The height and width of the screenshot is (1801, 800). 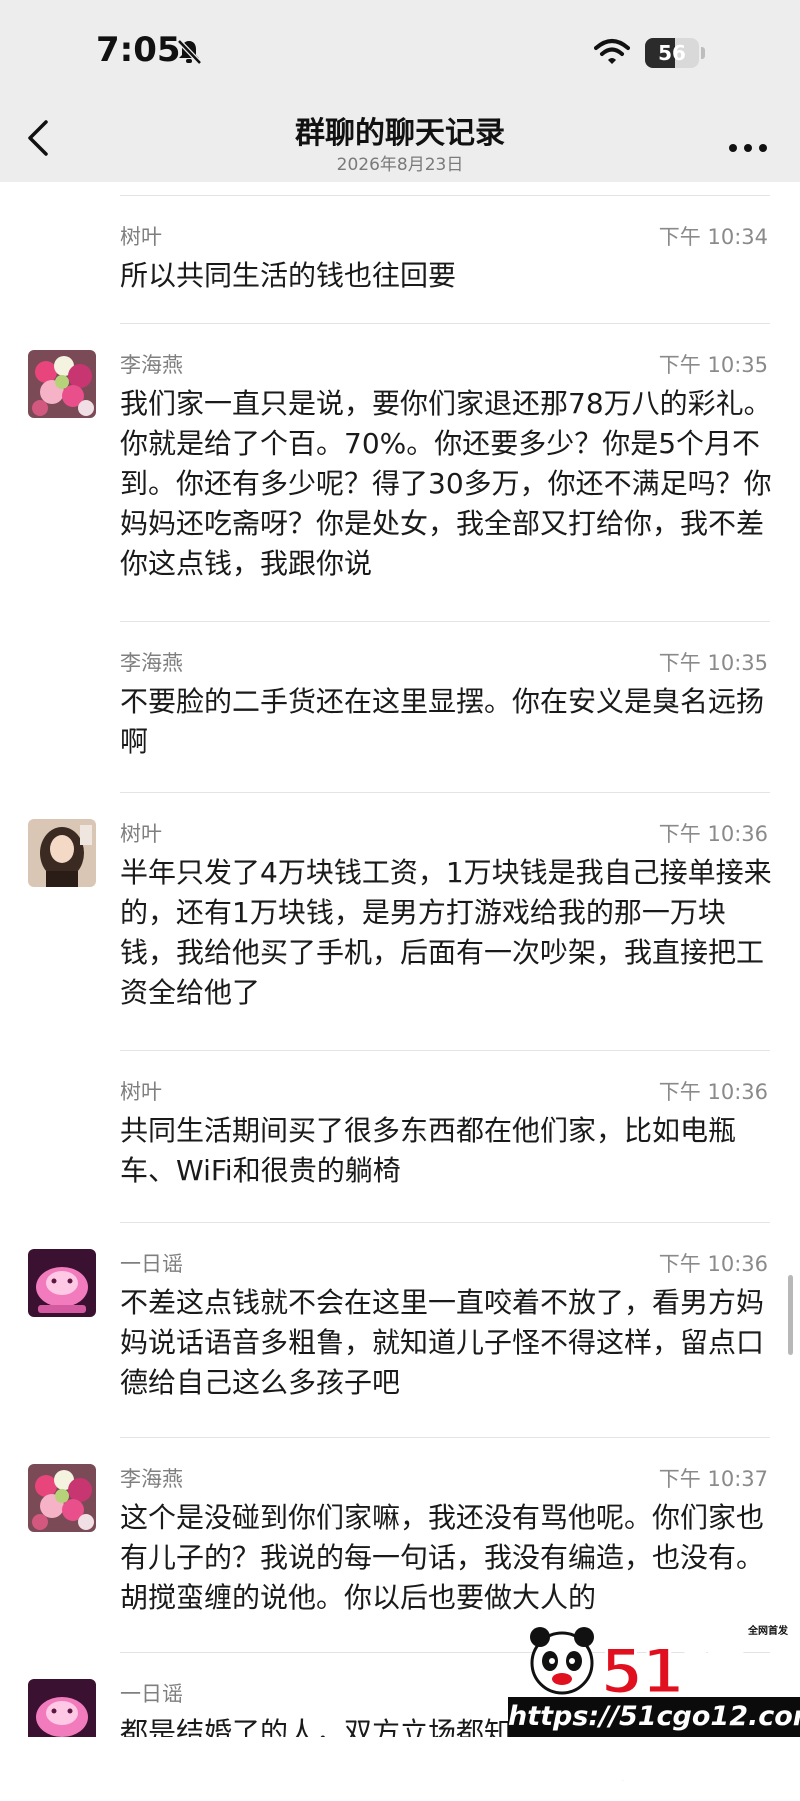 I want to click on status-time: 7:05, so click(x=138, y=50).